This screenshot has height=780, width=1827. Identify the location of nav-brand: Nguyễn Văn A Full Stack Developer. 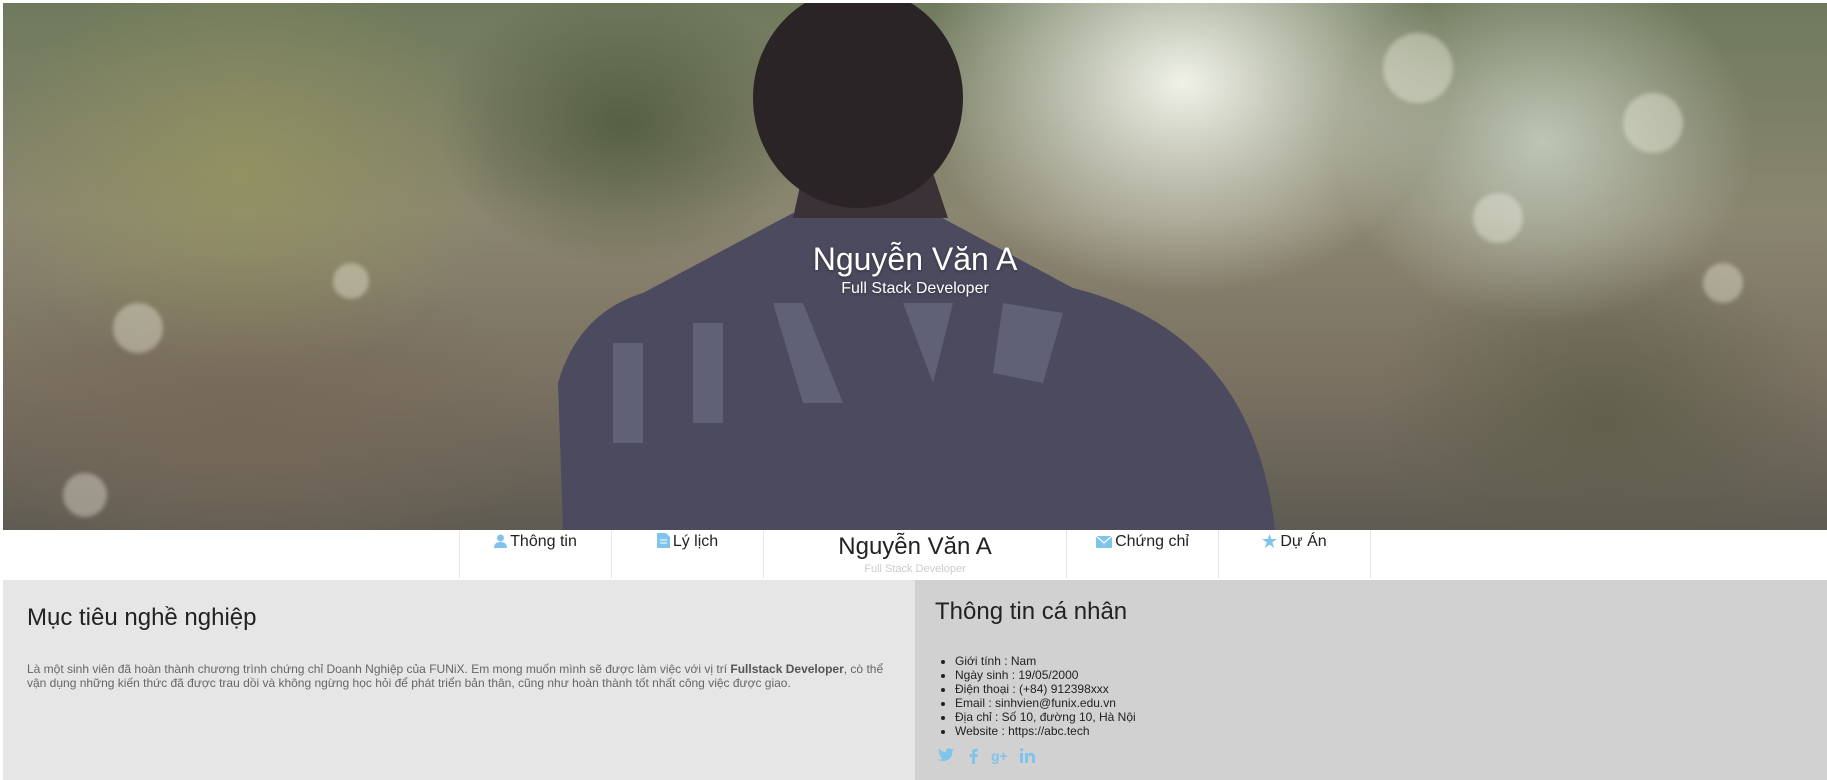
(914, 554).